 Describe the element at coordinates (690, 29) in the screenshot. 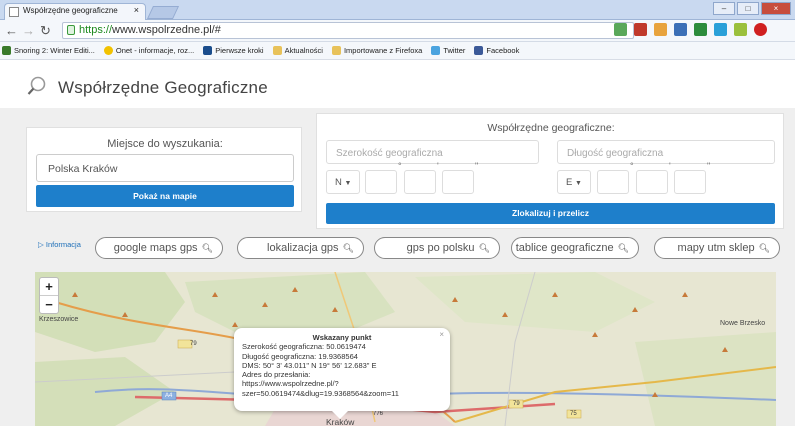

I see `extension-icons` at that location.